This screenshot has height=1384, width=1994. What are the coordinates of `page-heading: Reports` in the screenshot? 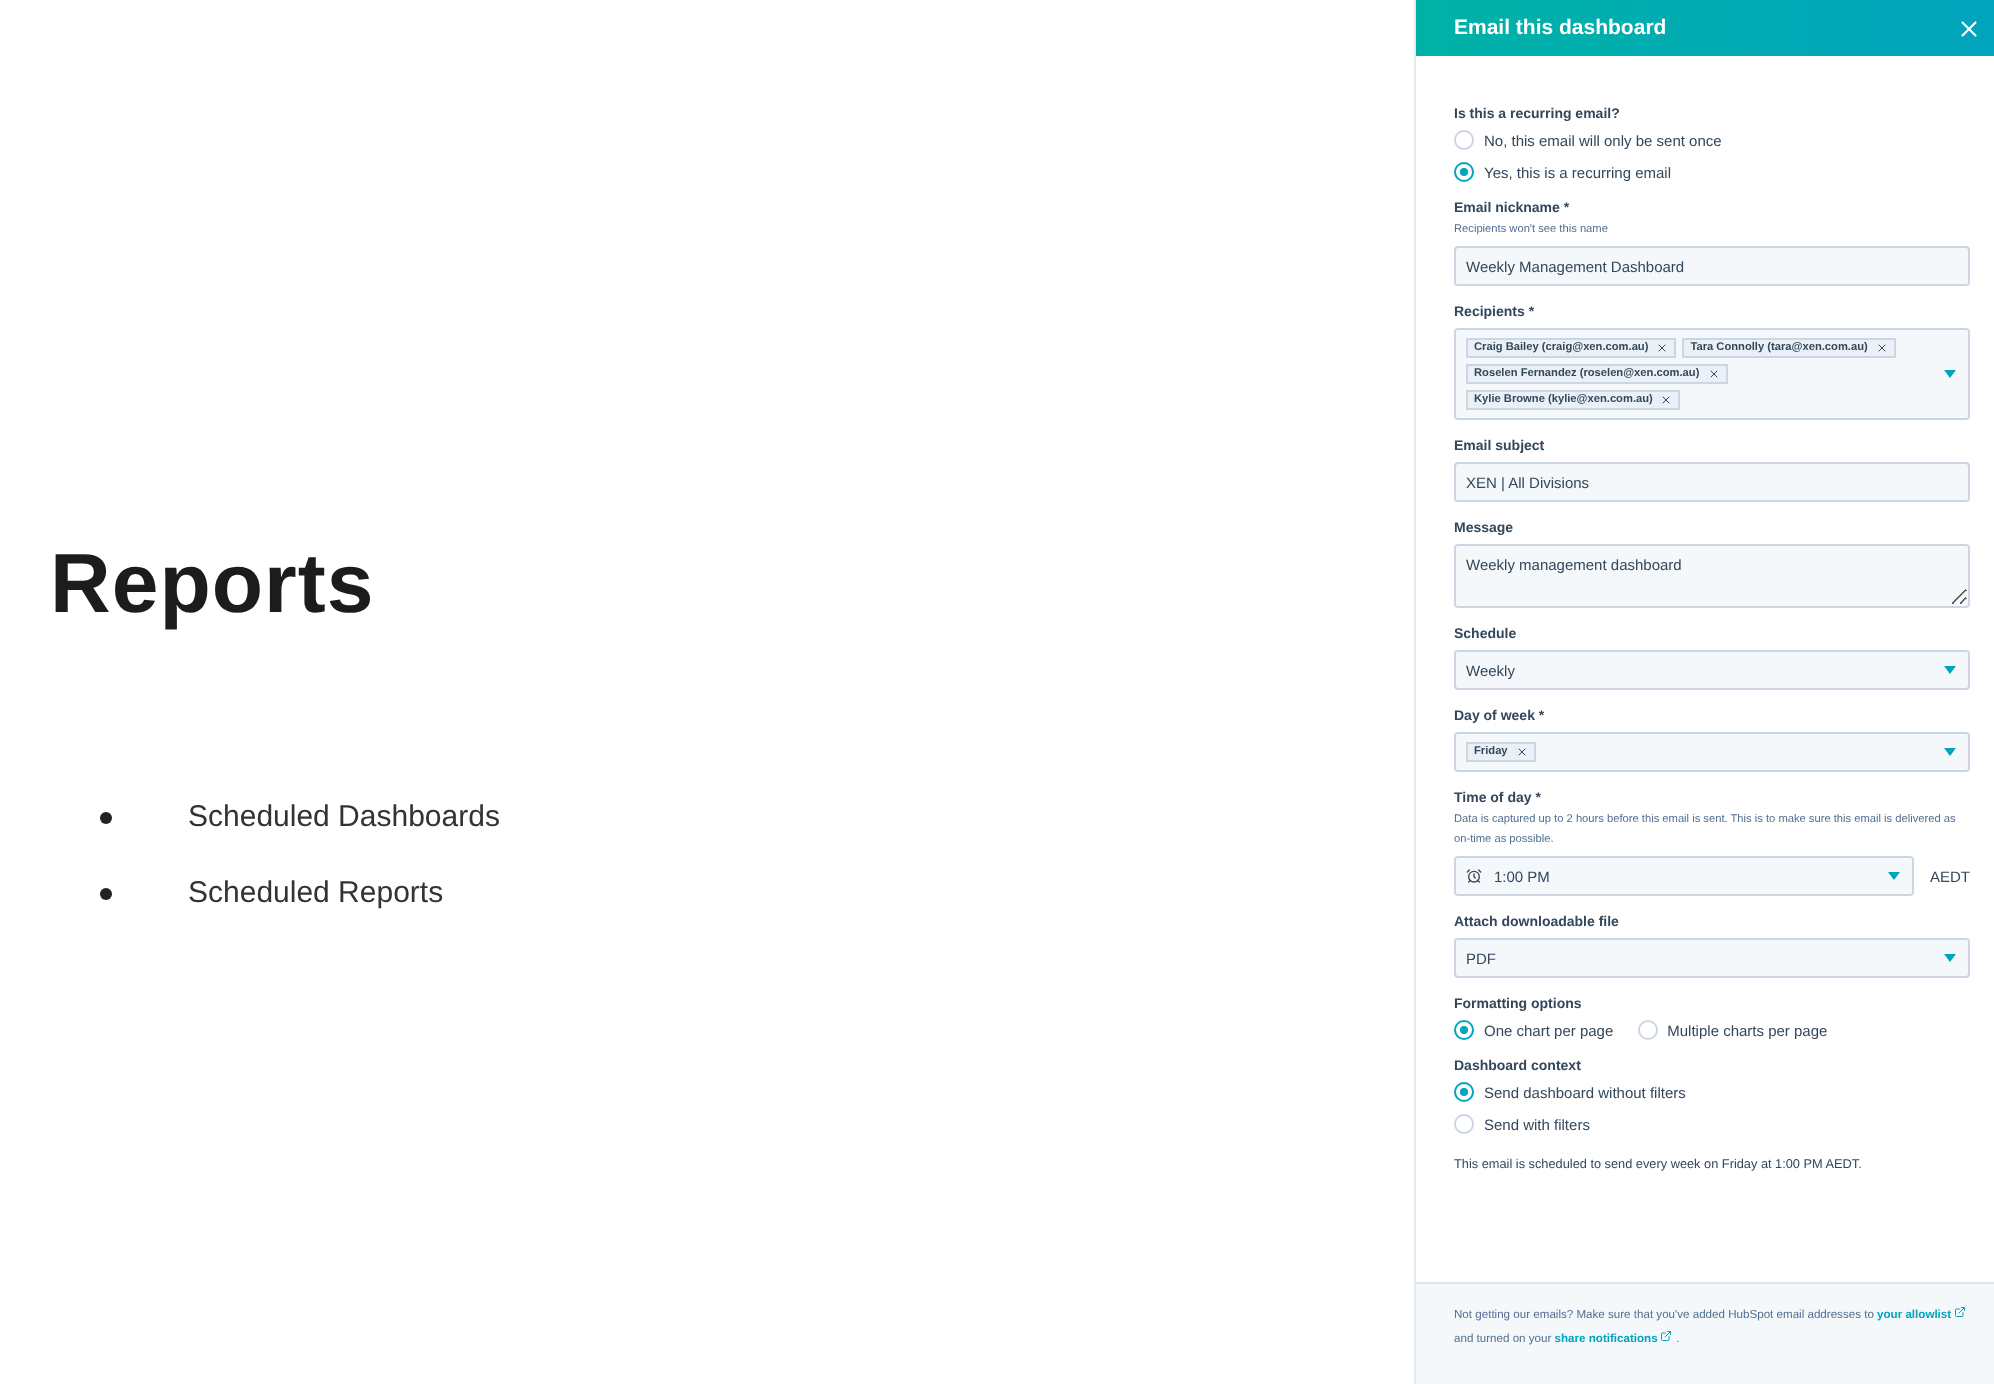 It's located at (213, 584).